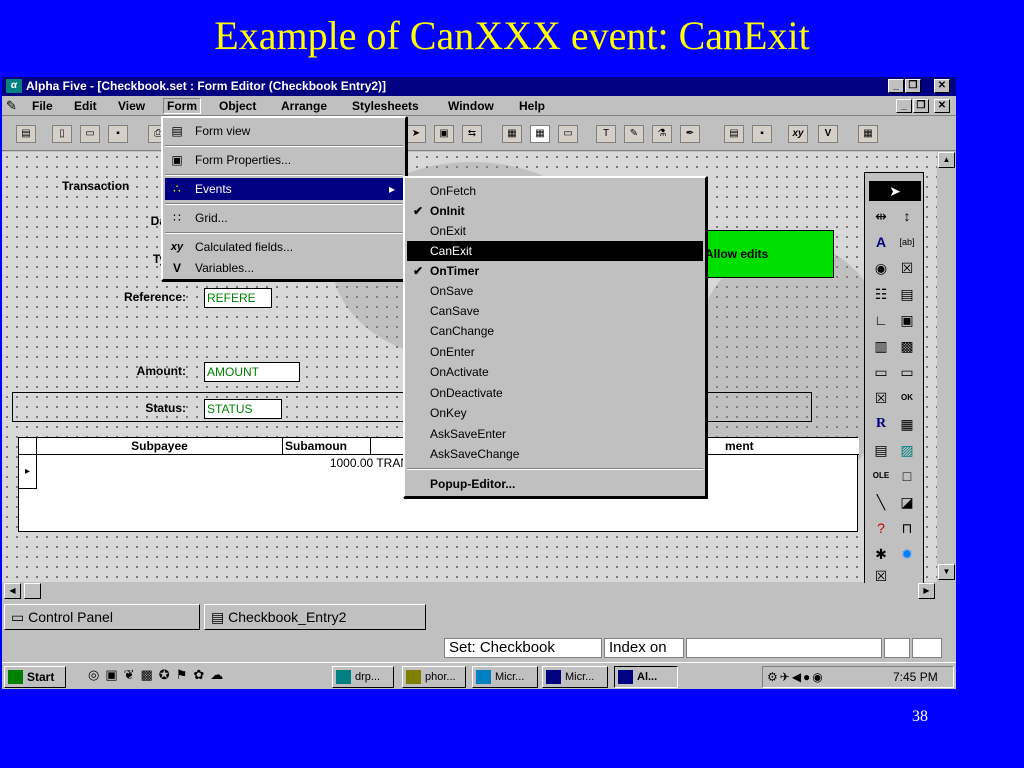 The height and width of the screenshot is (768, 1024). Describe the element at coordinates (881, 294) in the screenshot. I see `list-tool-icon: ☷` at that location.